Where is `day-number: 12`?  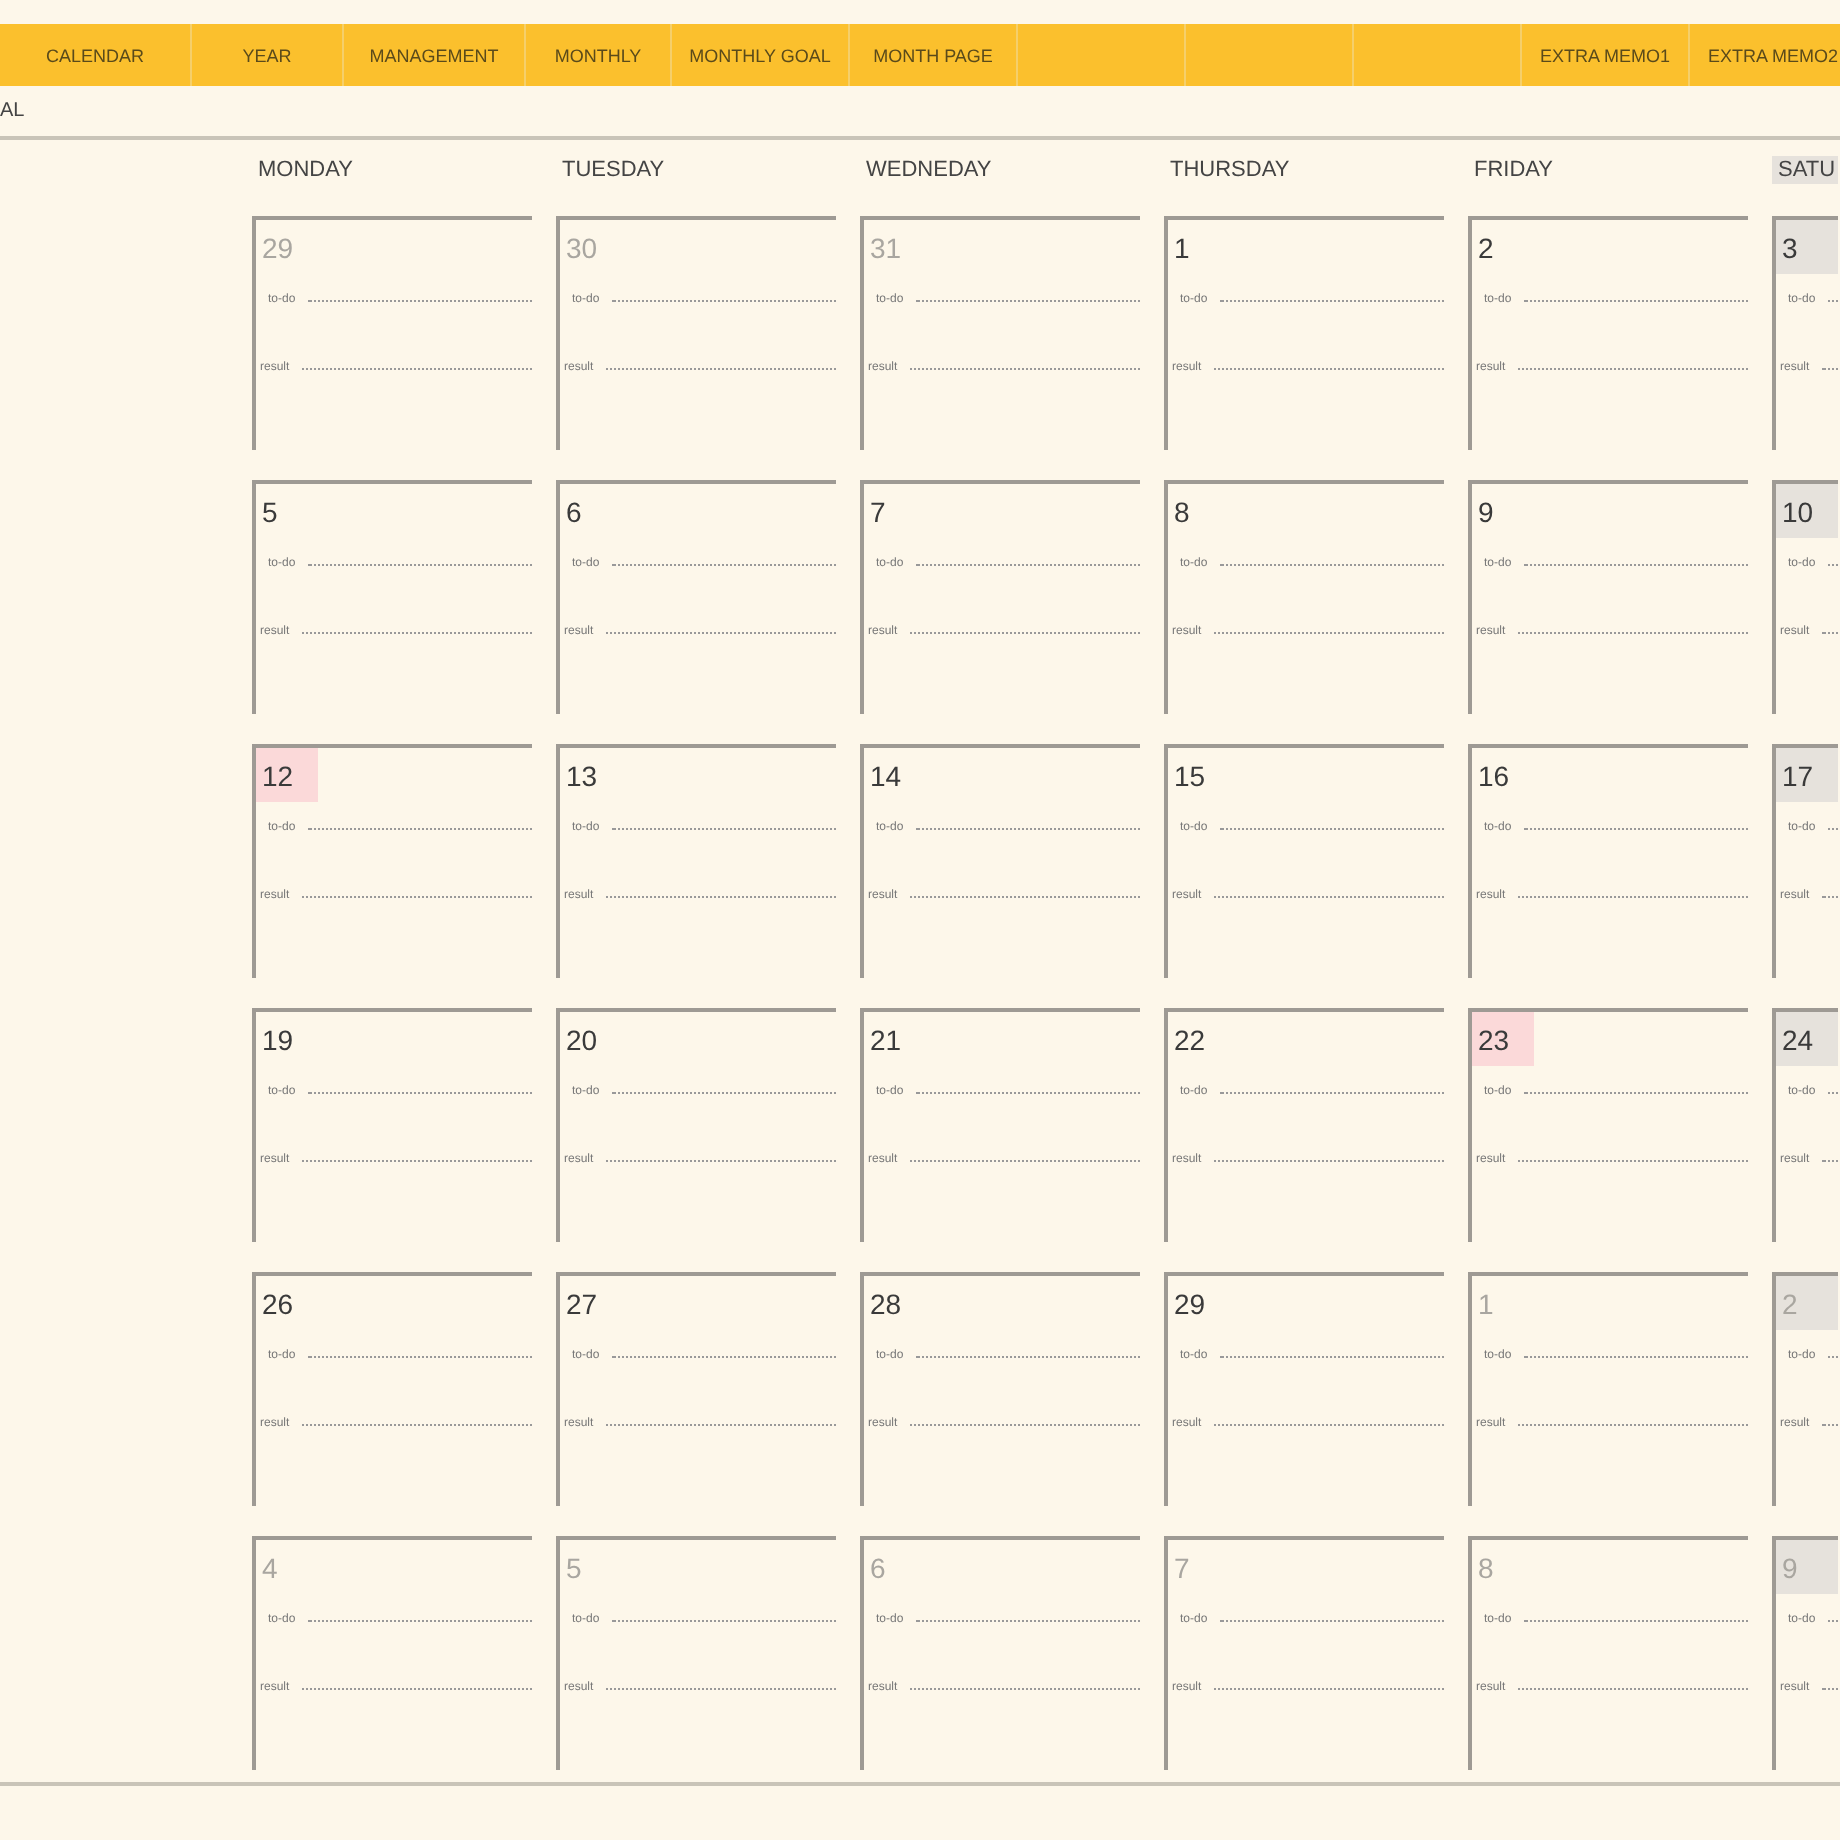 day-number: 12 is located at coordinates (287, 775).